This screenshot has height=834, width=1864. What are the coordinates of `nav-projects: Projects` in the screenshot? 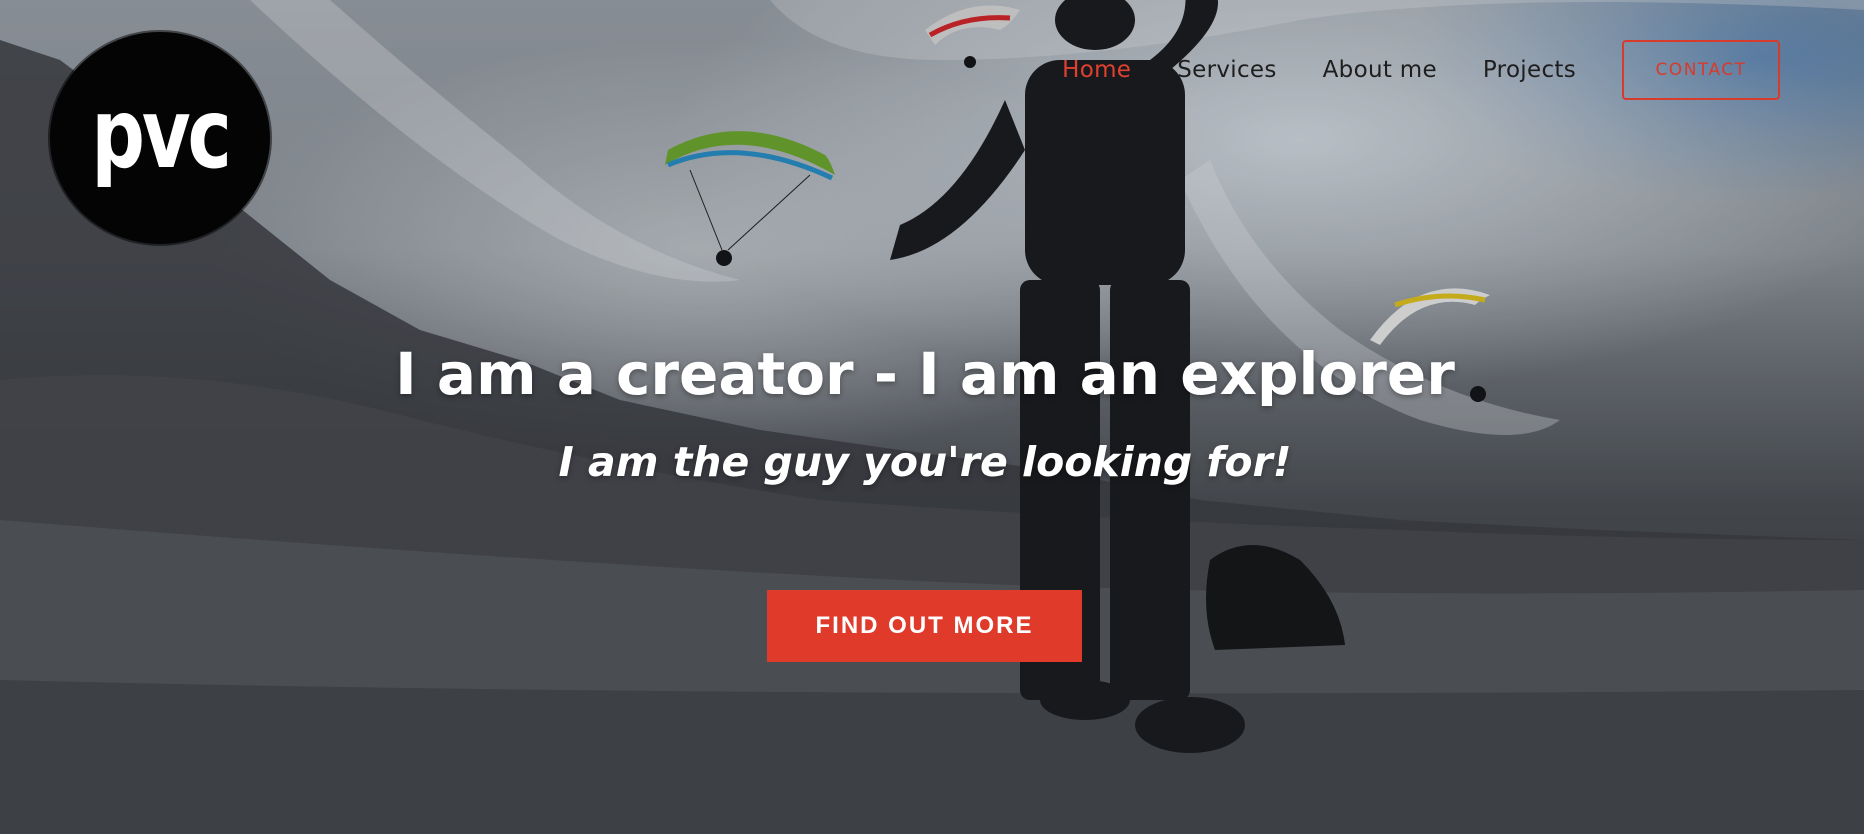 It's located at (1529, 70).